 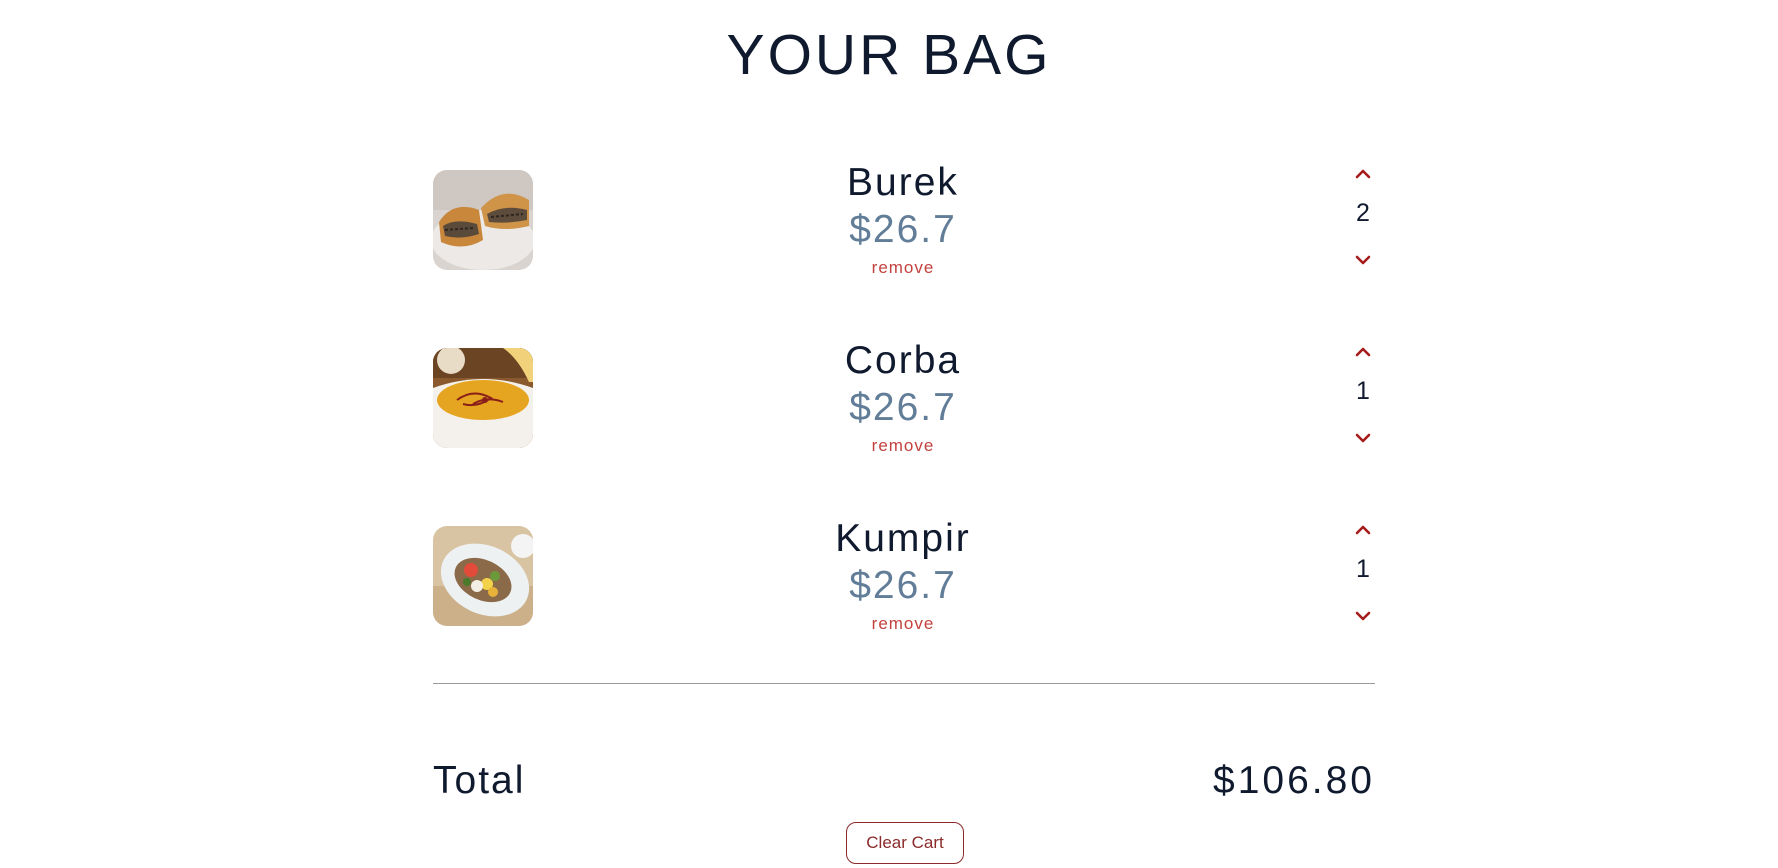 I want to click on item-info: Burek $26.7 remove, so click(x=903, y=219).